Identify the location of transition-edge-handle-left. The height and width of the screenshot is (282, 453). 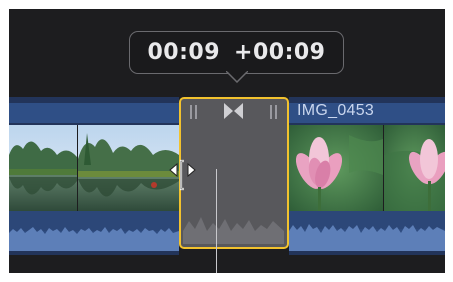
(193, 112).